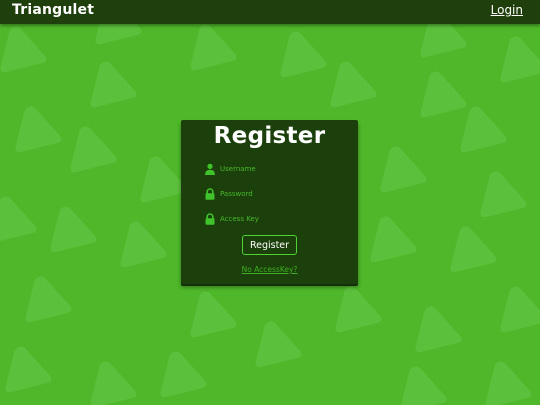 Image resolution: width=540 pixels, height=405 pixels. I want to click on access-key-field-row, so click(274, 220).